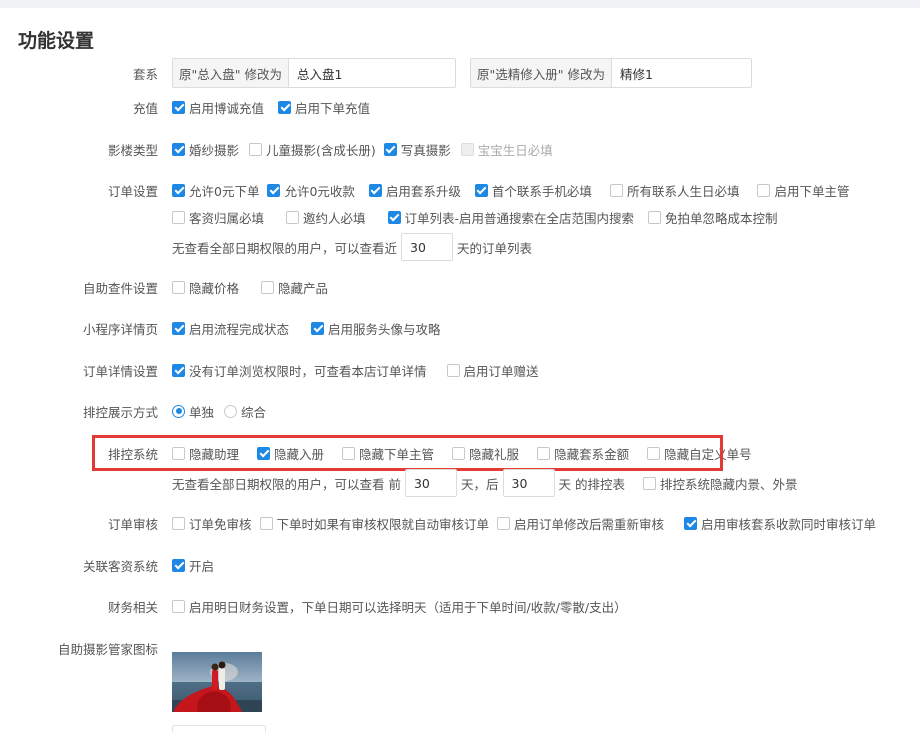 This screenshot has width=920, height=732. I want to click on view-store-order-detail-checkbox: 没有订单浏览权限时，可查看本店订单详情, so click(299, 370).